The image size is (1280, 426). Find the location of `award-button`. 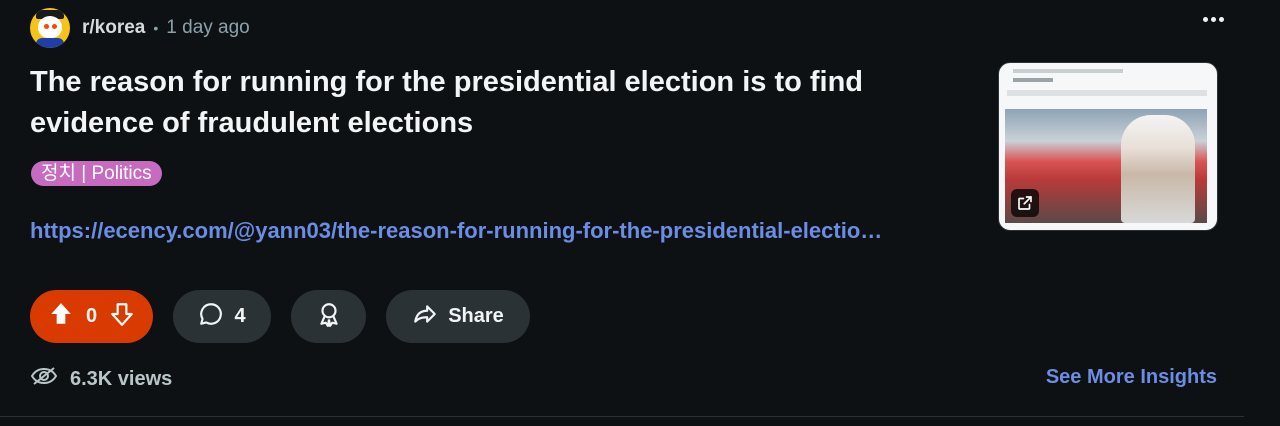

award-button is located at coordinates (328, 316).